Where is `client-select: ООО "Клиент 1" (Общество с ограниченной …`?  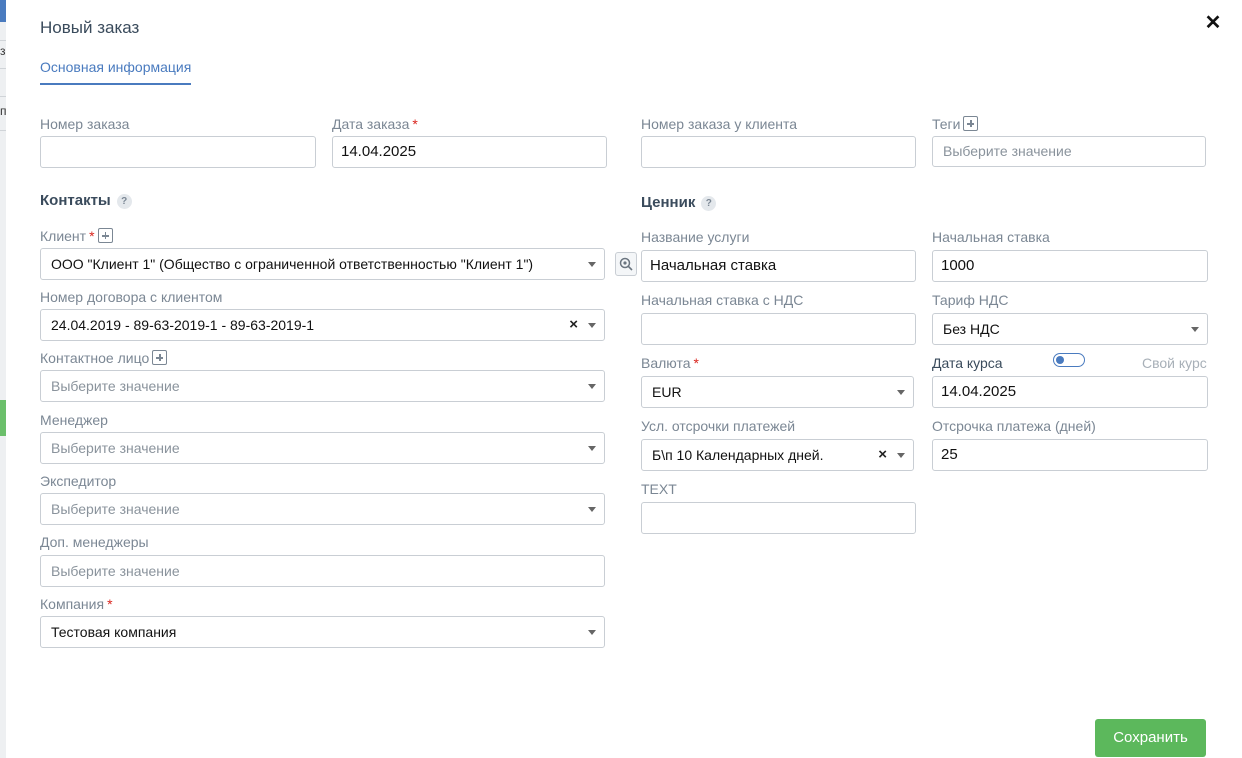
client-select: ООО "Клиент 1" (Общество с ограниченной … is located at coordinates (322, 264).